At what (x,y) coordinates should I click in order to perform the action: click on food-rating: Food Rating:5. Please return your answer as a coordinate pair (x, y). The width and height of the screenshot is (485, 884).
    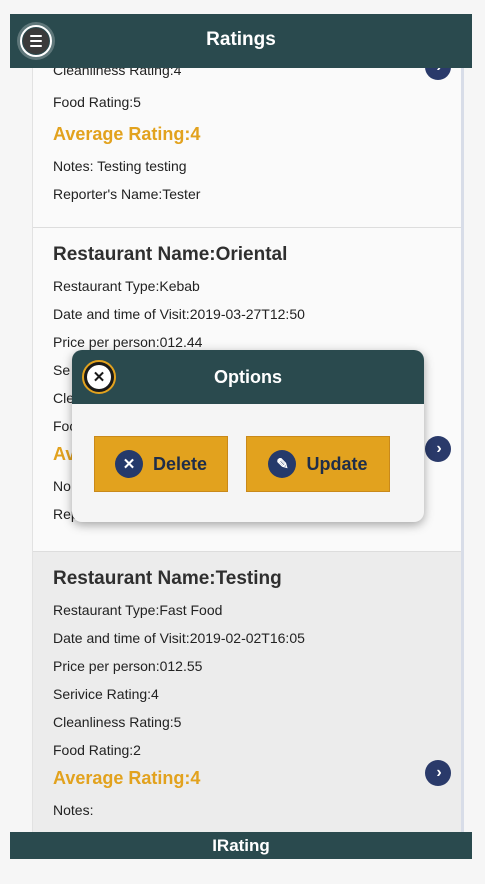
    Looking at the image, I should click on (97, 102).